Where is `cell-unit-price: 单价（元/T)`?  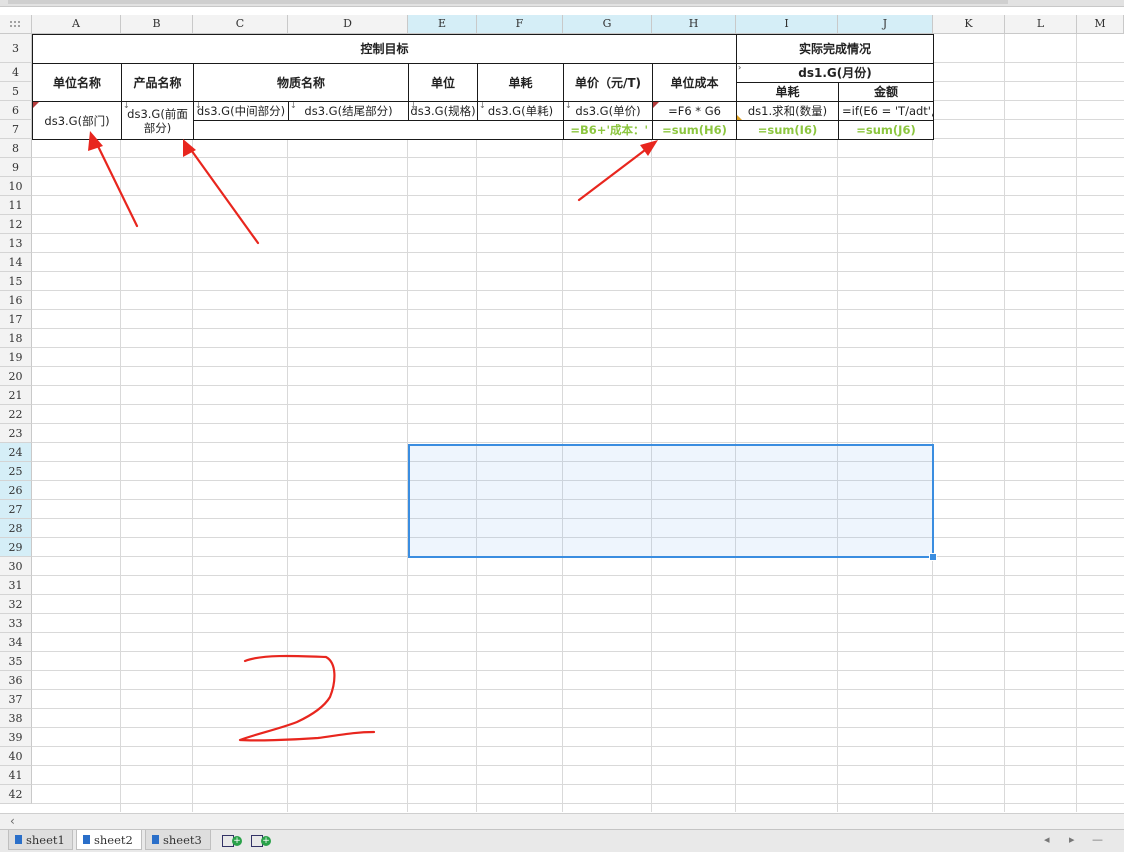 cell-unit-price: 单价（元/T) is located at coordinates (608, 82).